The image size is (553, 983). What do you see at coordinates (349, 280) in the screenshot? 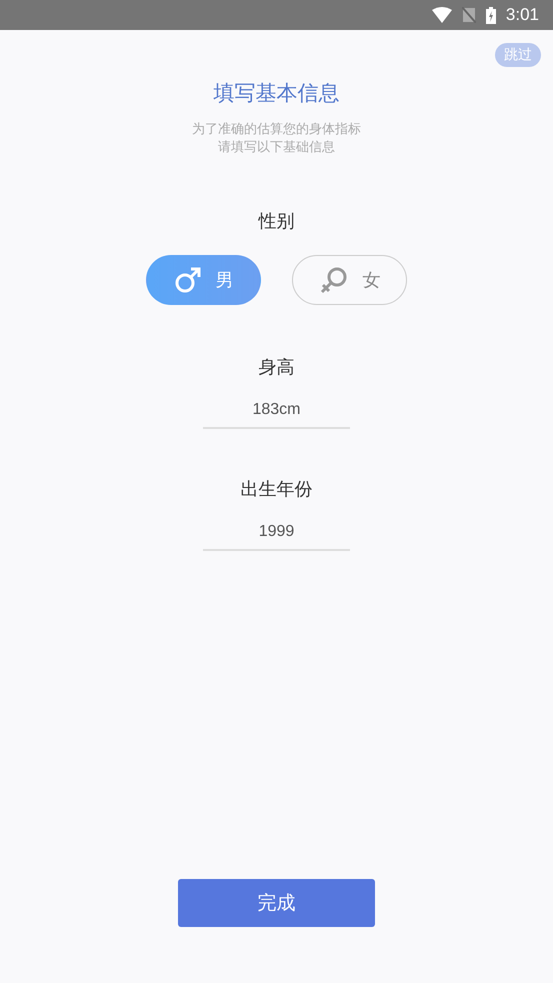
I see `gender-option: 女` at bounding box center [349, 280].